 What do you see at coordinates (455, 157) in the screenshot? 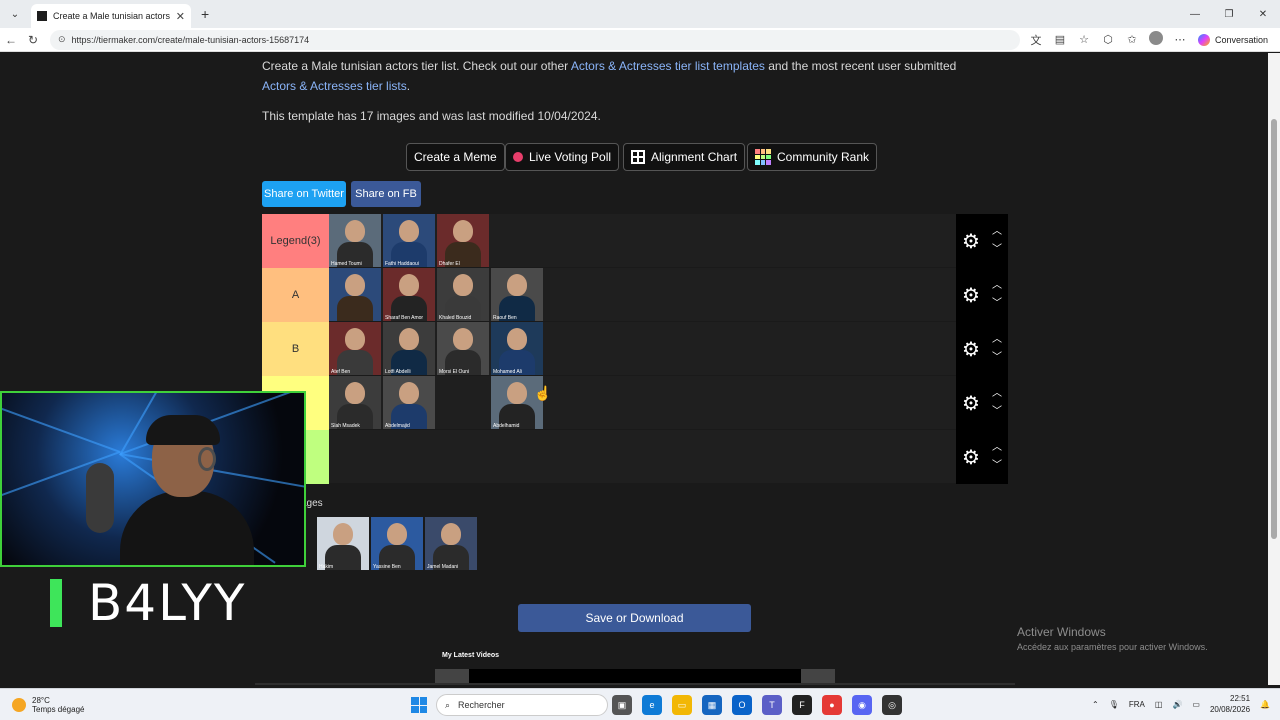
I see `create-meme-button: Create a Meme` at bounding box center [455, 157].